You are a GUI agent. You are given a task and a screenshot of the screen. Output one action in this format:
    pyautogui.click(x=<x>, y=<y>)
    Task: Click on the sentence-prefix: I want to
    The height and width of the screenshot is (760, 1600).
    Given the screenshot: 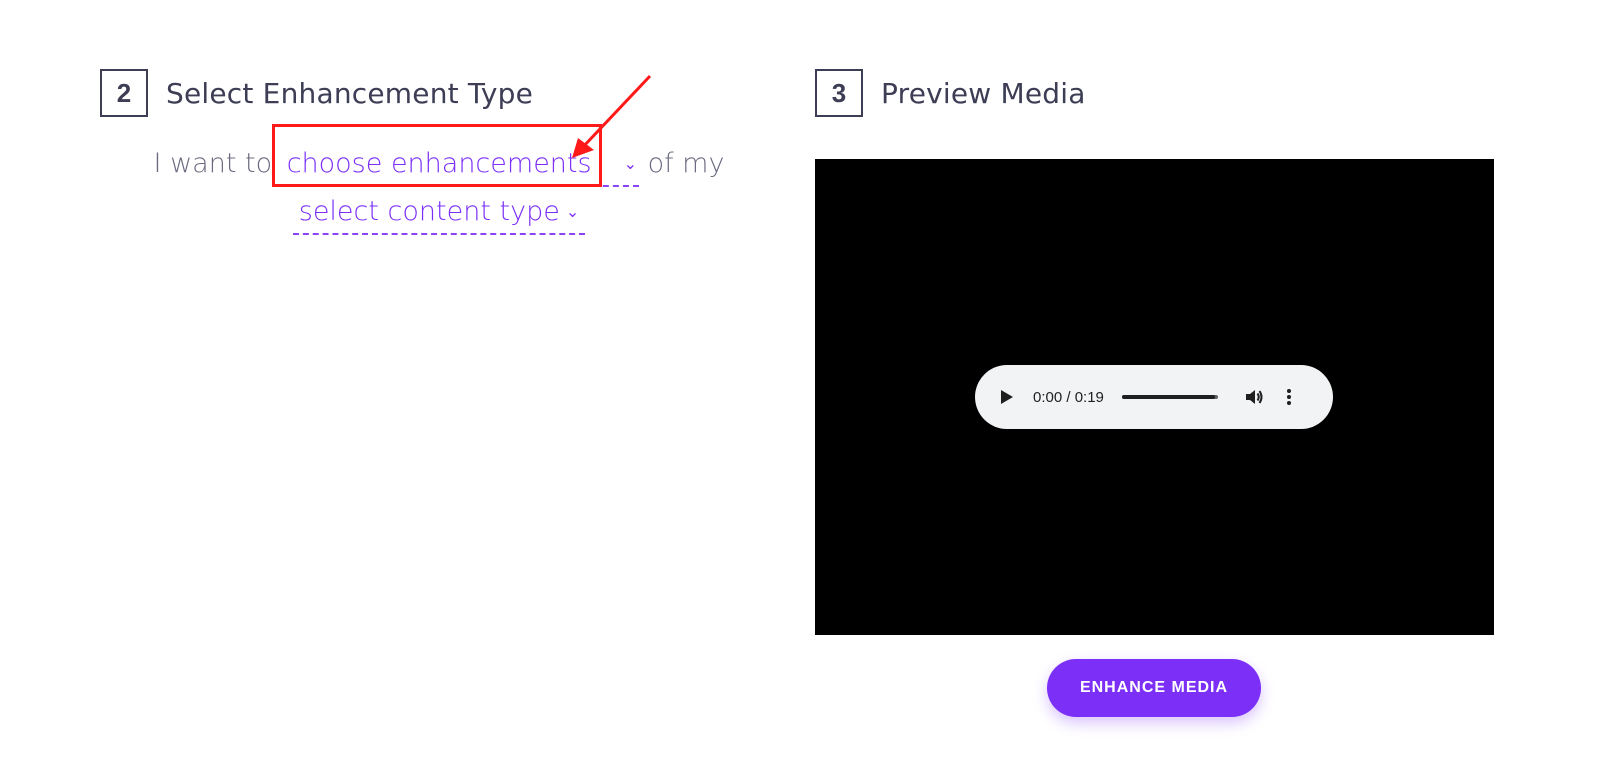 What is the action you would take?
    pyautogui.click(x=213, y=163)
    